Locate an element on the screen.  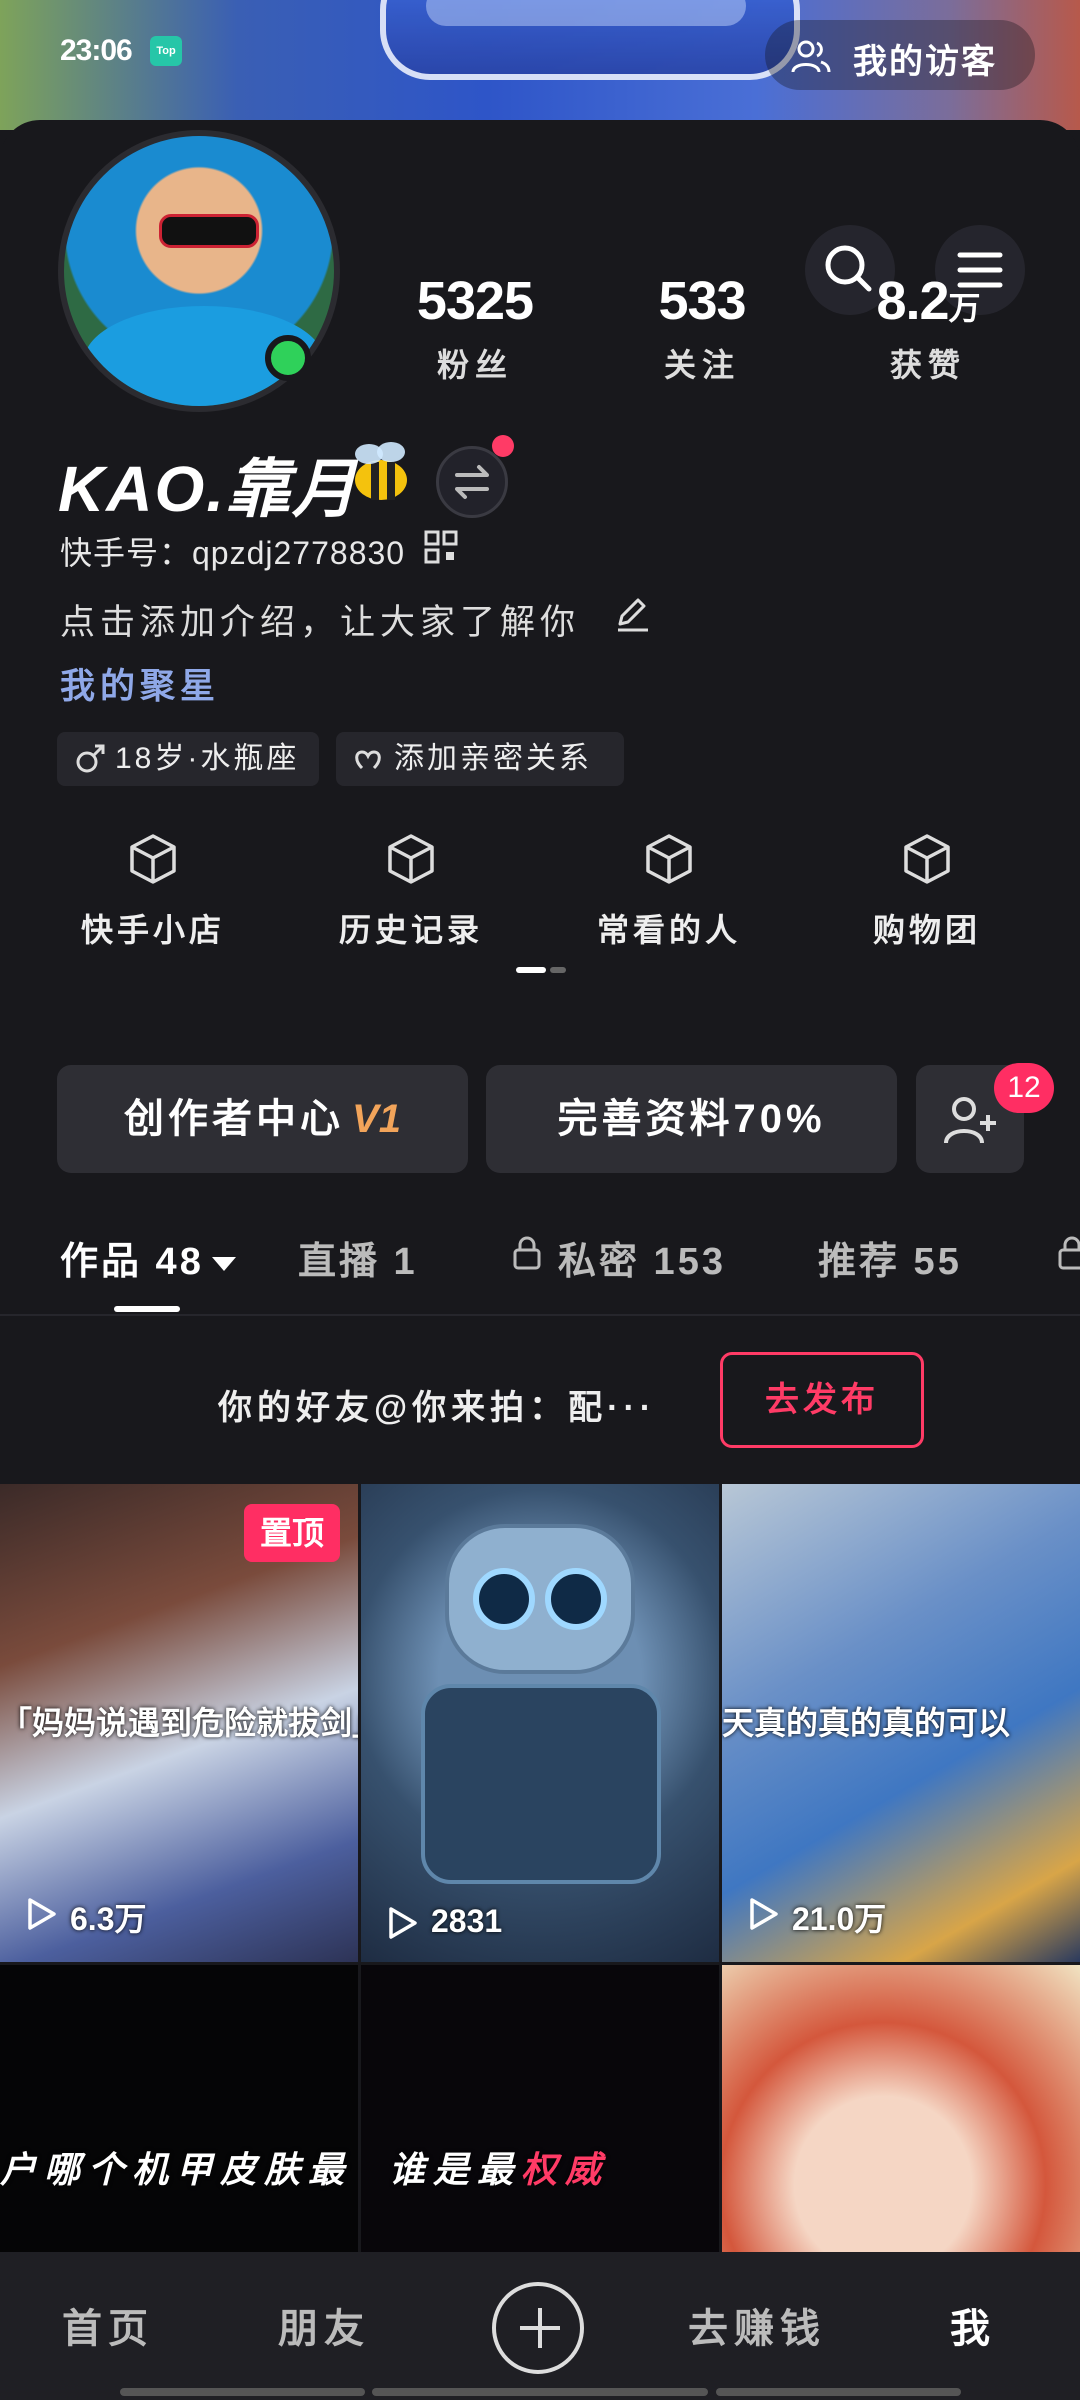
online-status-dot is located at coordinates (288, 358).